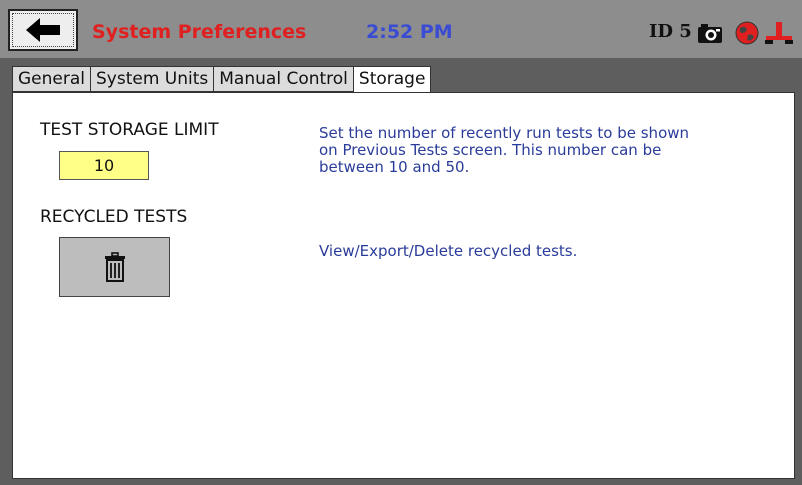 This screenshot has width=802, height=485. I want to click on tab-storage: Storage, so click(392, 79).